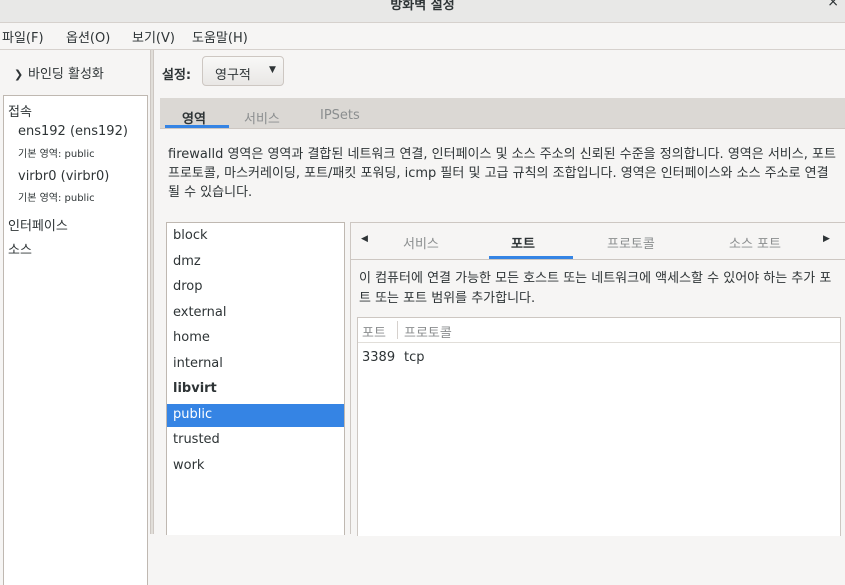 This screenshot has height=585, width=845. What do you see at coordinates (255, 287) in the screenshot?
I see `zone-item-drop: drop` at bounding box center [255, 287].